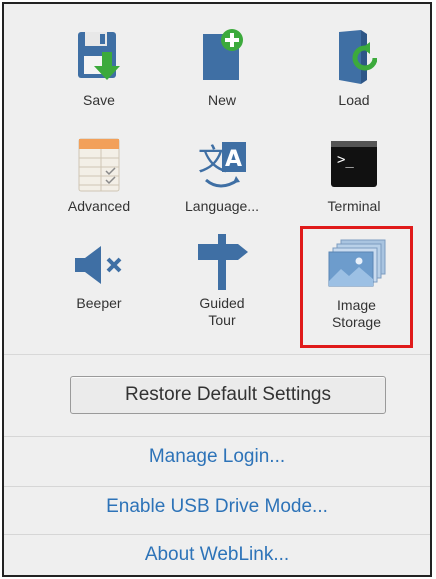  What do you see at coordinates (354, 206) in the screenshot?
I see `terminal-label: Terminal` at bounding box center [354, 206].